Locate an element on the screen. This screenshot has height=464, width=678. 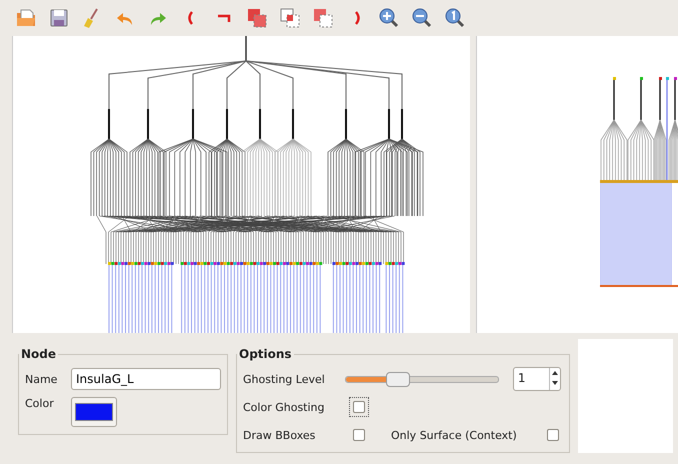
checkbox-label: Color Ghosting is located at coordinates (284, 407).